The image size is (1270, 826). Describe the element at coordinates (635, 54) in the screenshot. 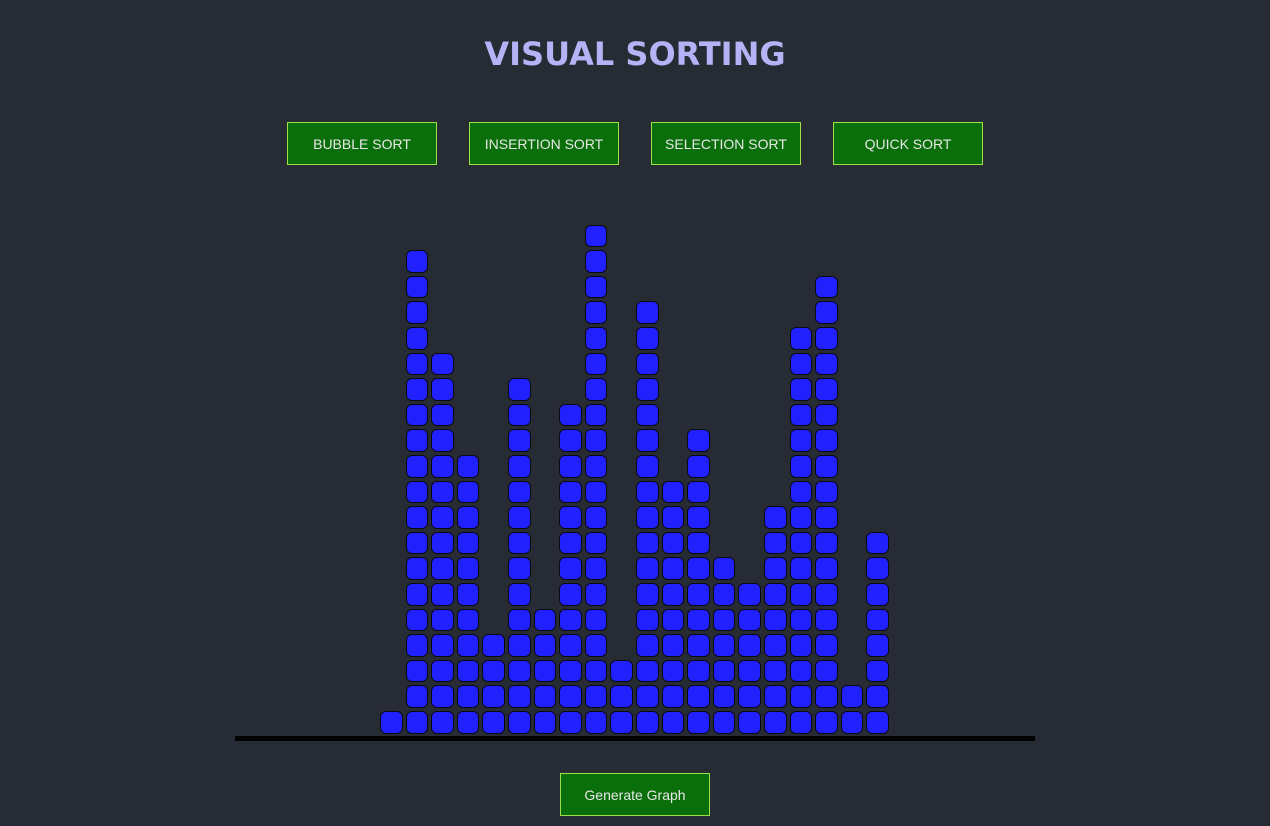

I see `page-title: VISUAL SORTING` at that location.